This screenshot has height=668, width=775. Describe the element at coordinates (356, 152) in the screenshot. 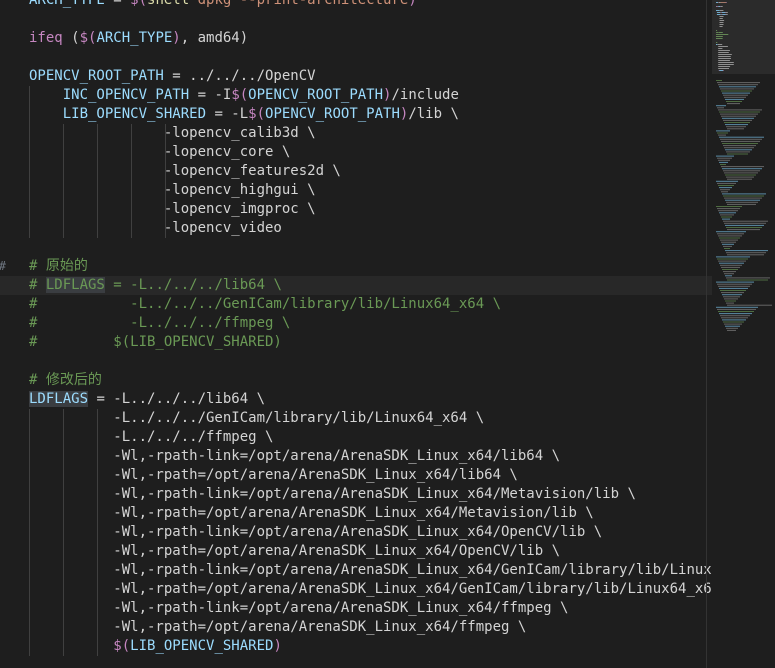

I see `code-line: -lopencv_core \` at that location.